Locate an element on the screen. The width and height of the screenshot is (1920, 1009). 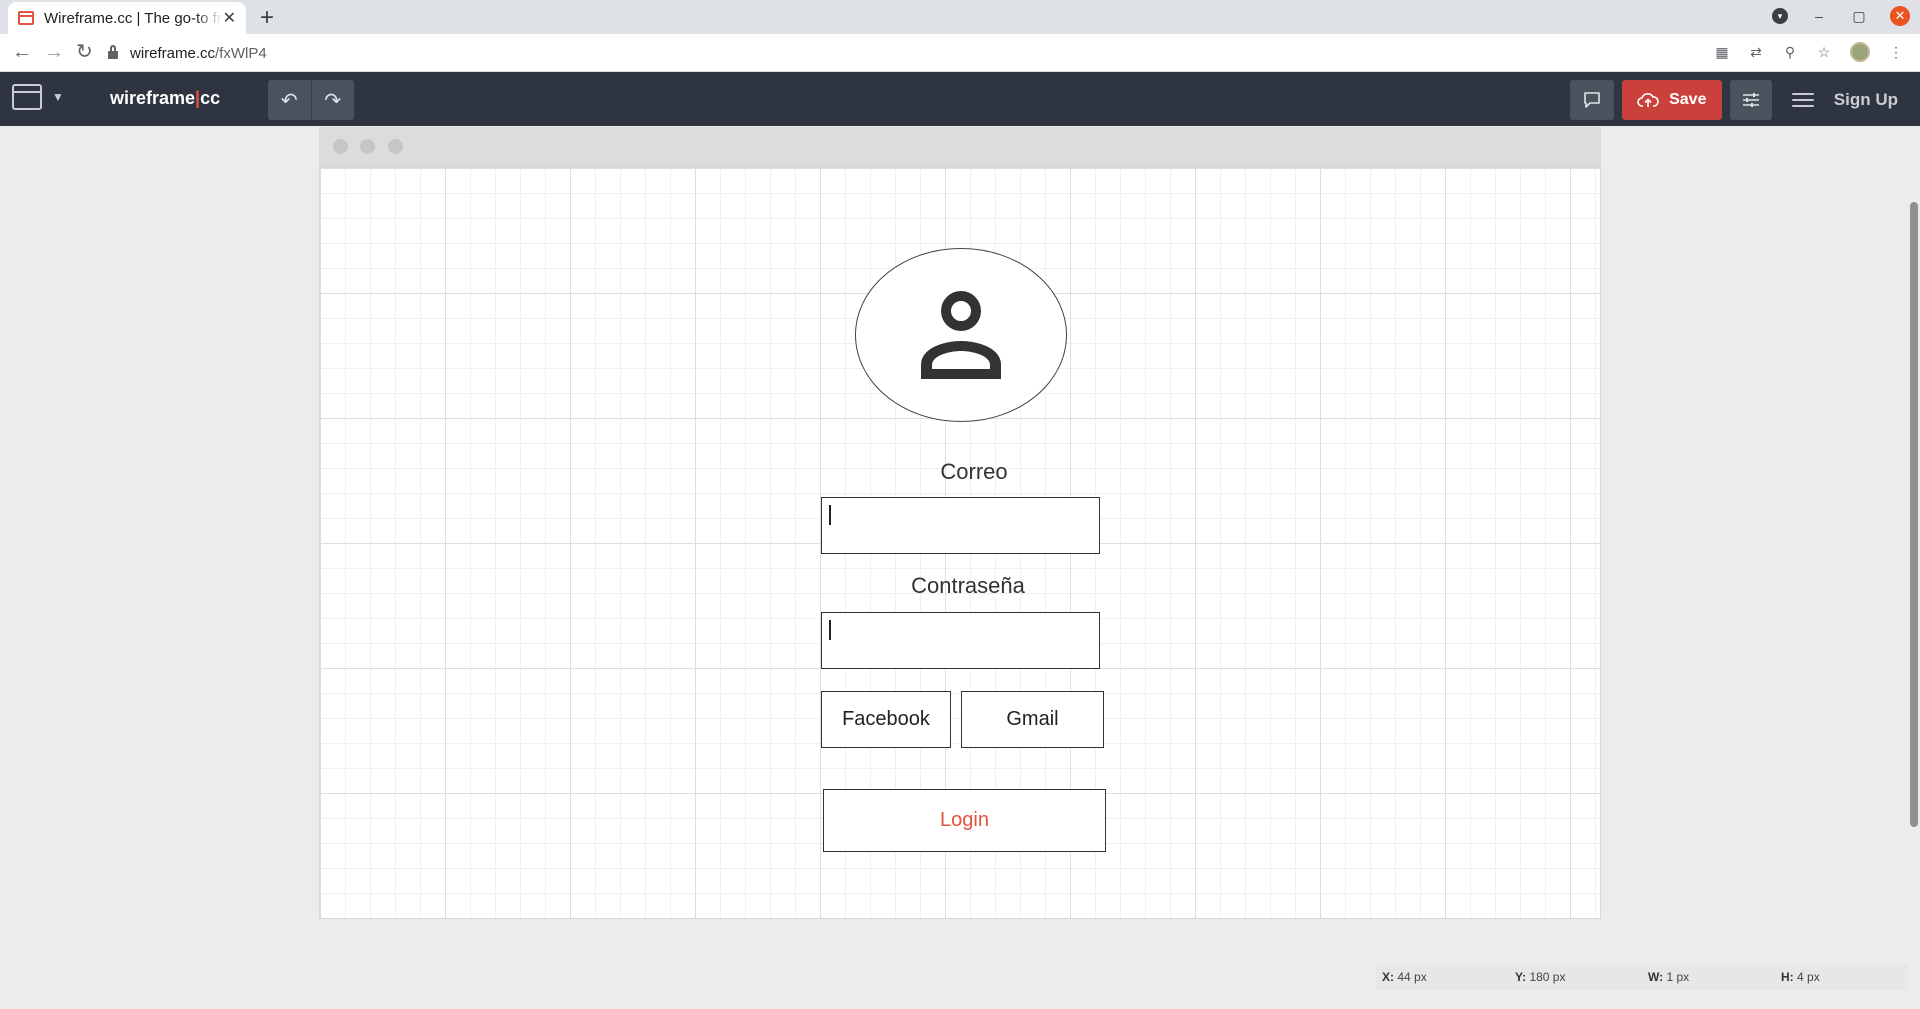
window-controls: ▾ – ▢ ✕ is located at coordinates (1841, 16).